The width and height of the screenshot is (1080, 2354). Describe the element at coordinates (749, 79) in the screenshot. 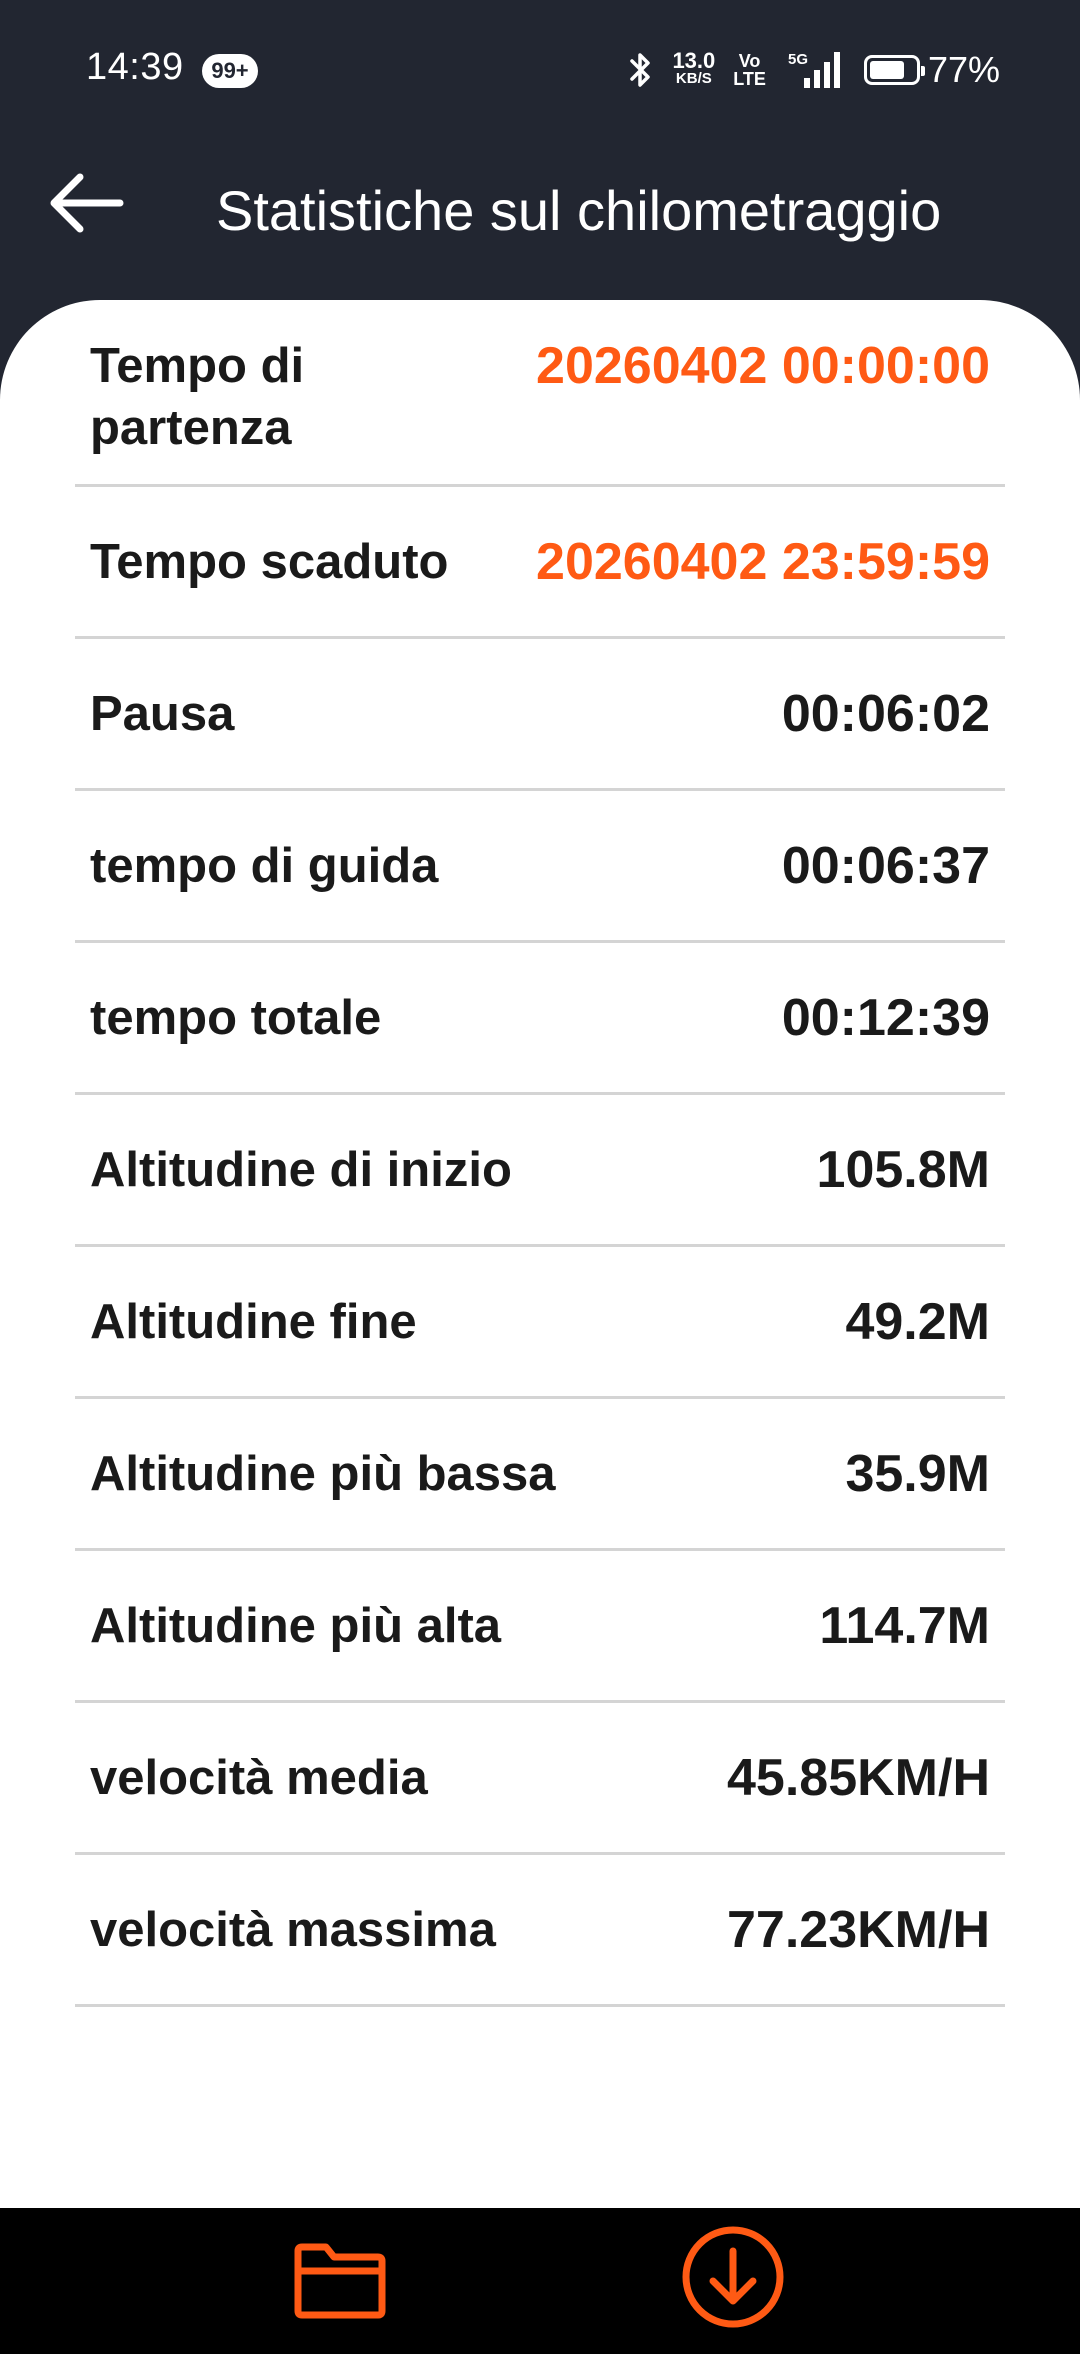

I see `volte-bottom: LTE` at that location.